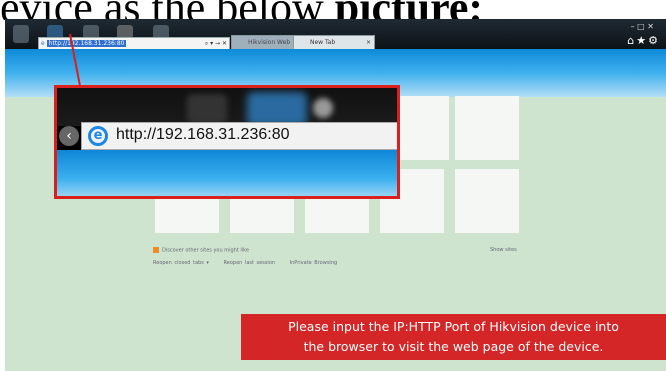  I want to click on tab-new-tab: New Tab ×, so click(334, 42).